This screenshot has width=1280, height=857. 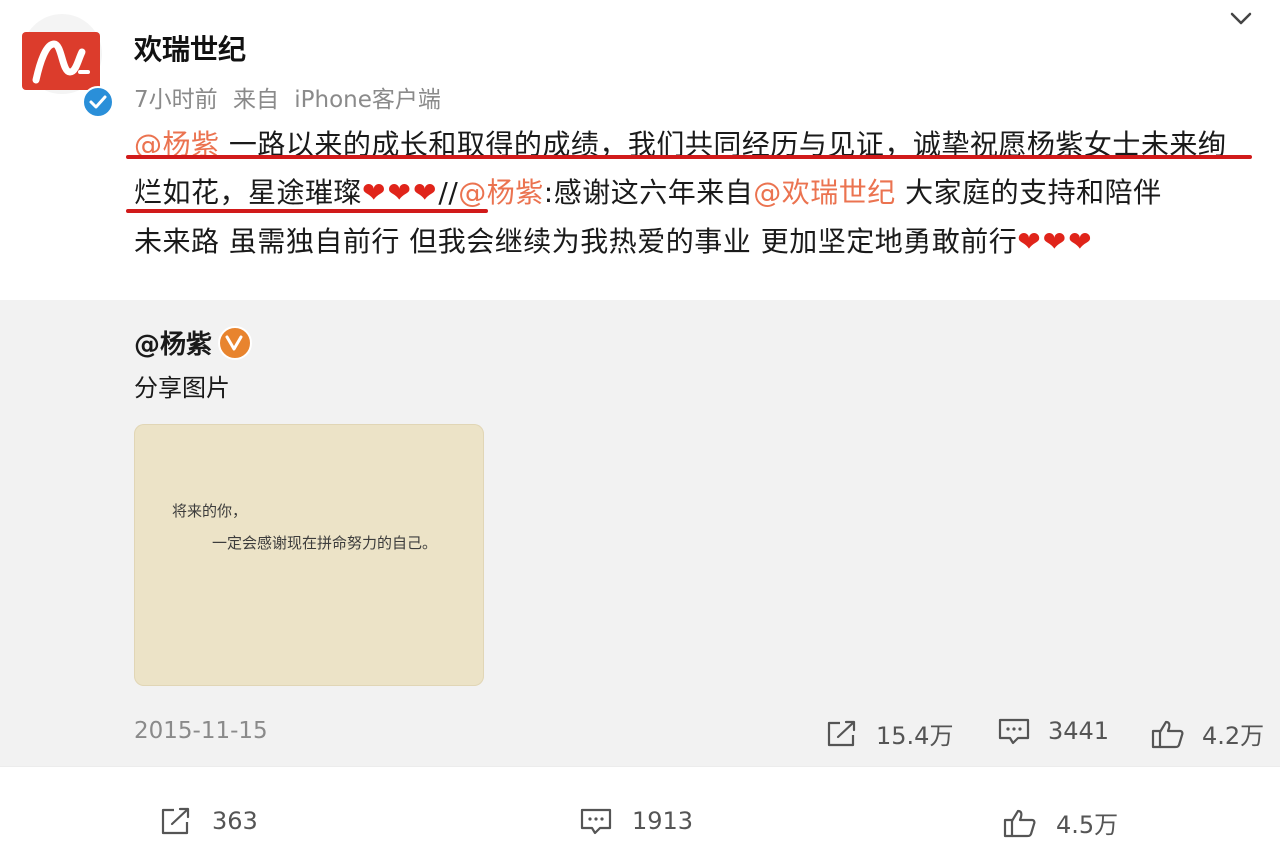 I want to click on like-button: 4.5万, so click(x=1060, y=822).